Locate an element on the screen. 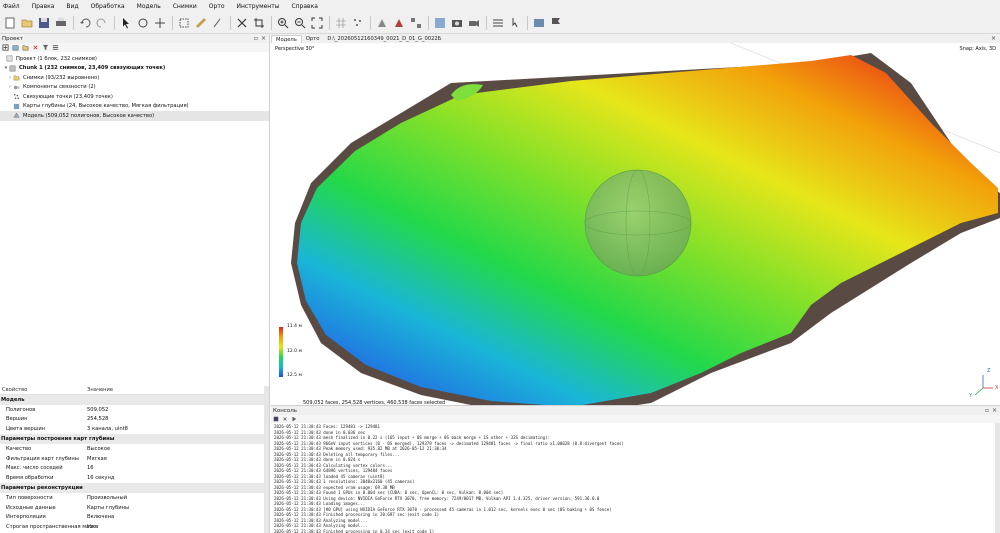 This screenshot has height=533, width=1000. menu-item: Справка is located at coordinates (304, 6).